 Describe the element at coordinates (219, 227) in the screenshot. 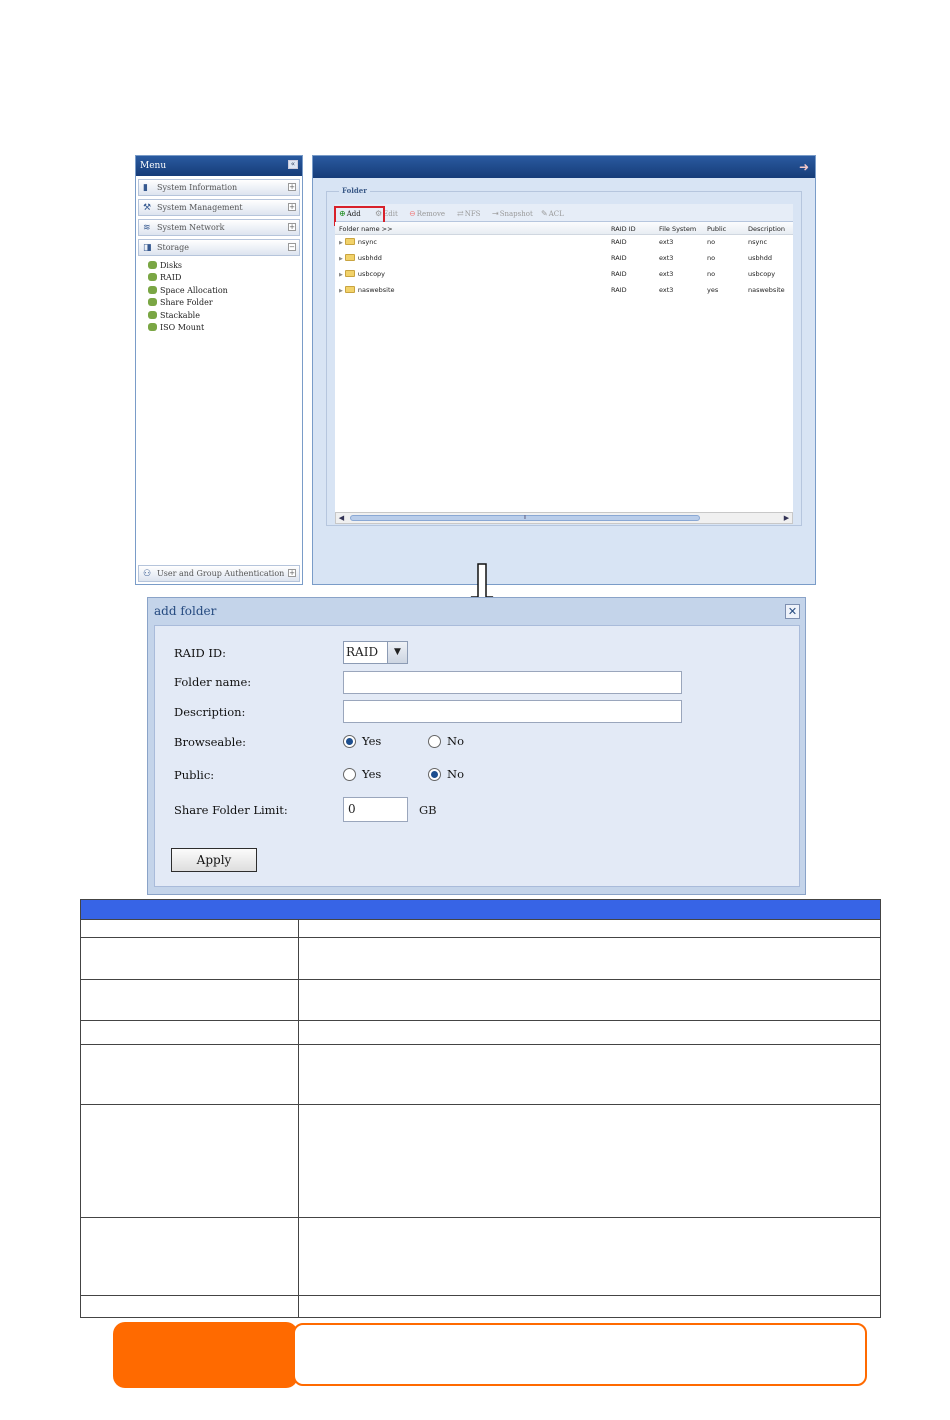

I see `menu-section-system-network: ≋ System Network +` at that location.